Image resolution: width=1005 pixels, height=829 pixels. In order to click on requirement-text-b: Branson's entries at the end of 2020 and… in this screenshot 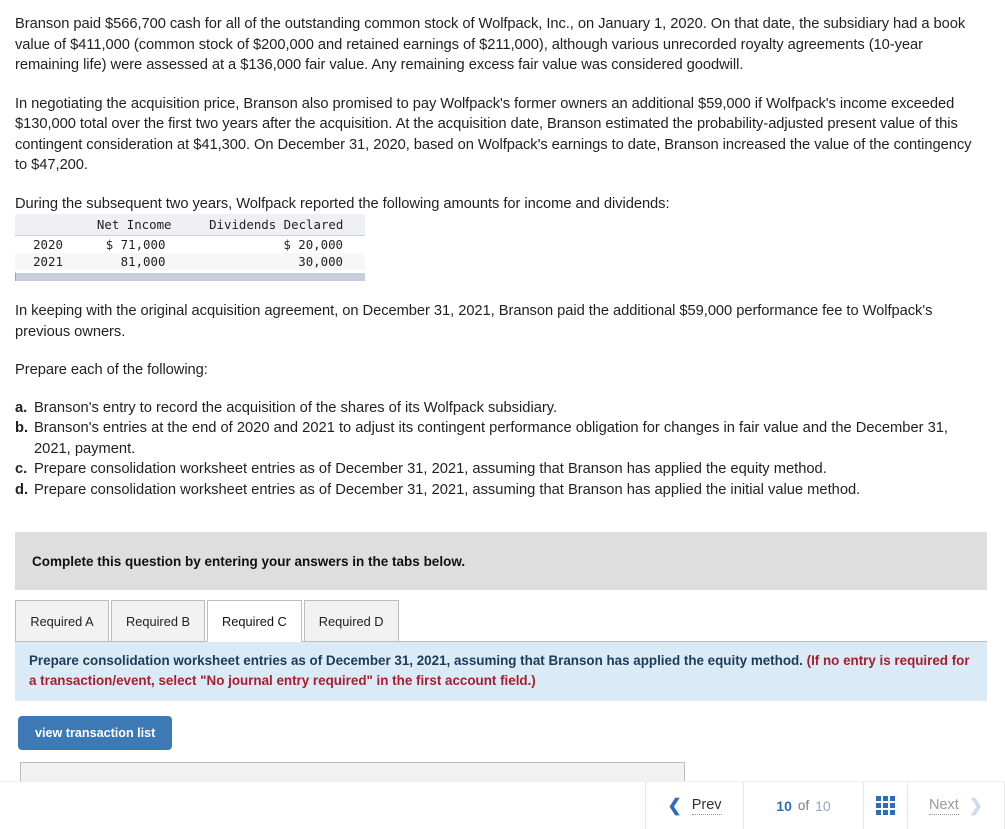, I will do `click(491, 438)`.